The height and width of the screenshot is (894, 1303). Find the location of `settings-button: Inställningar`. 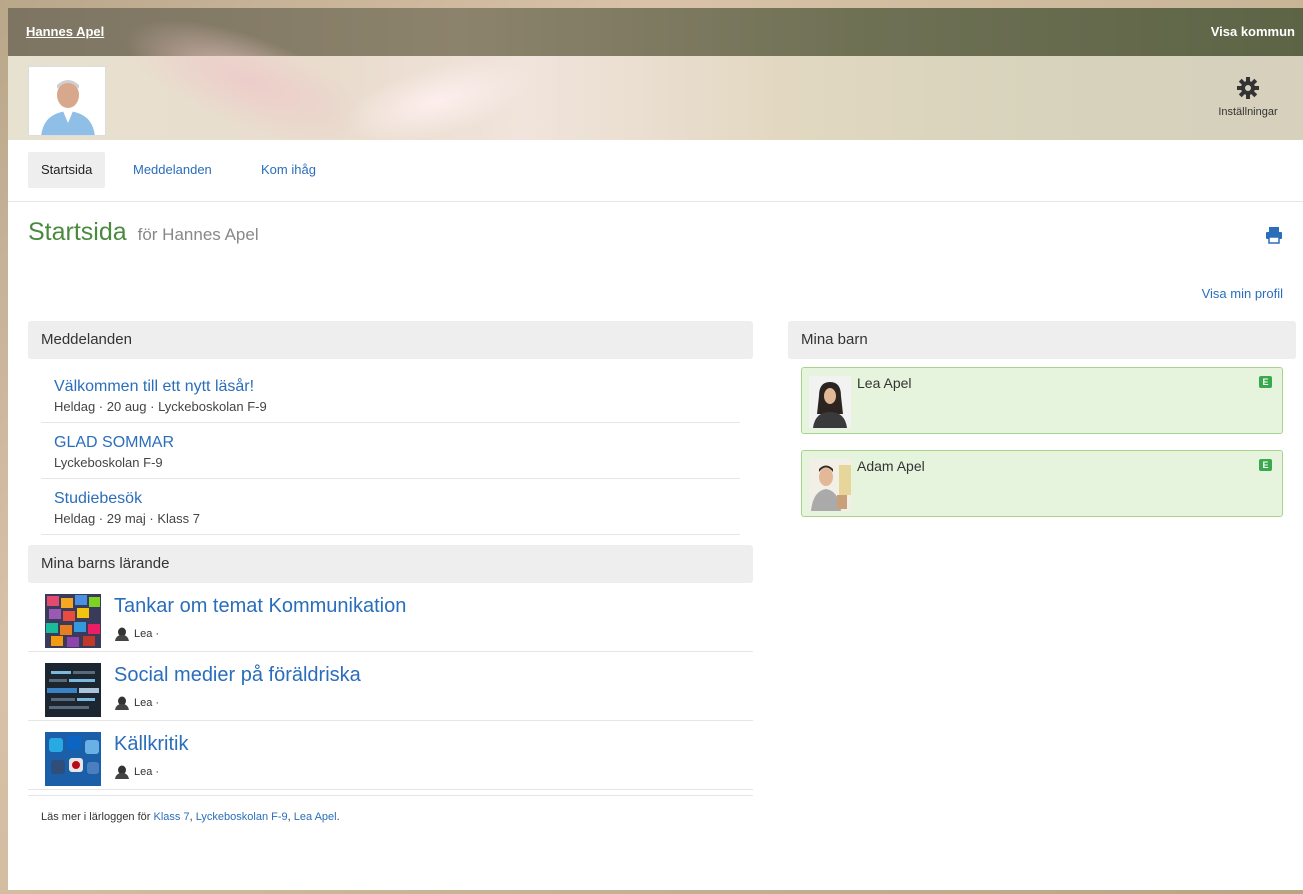

settings-button: Inställningar is located at coordinates (1248, 97).